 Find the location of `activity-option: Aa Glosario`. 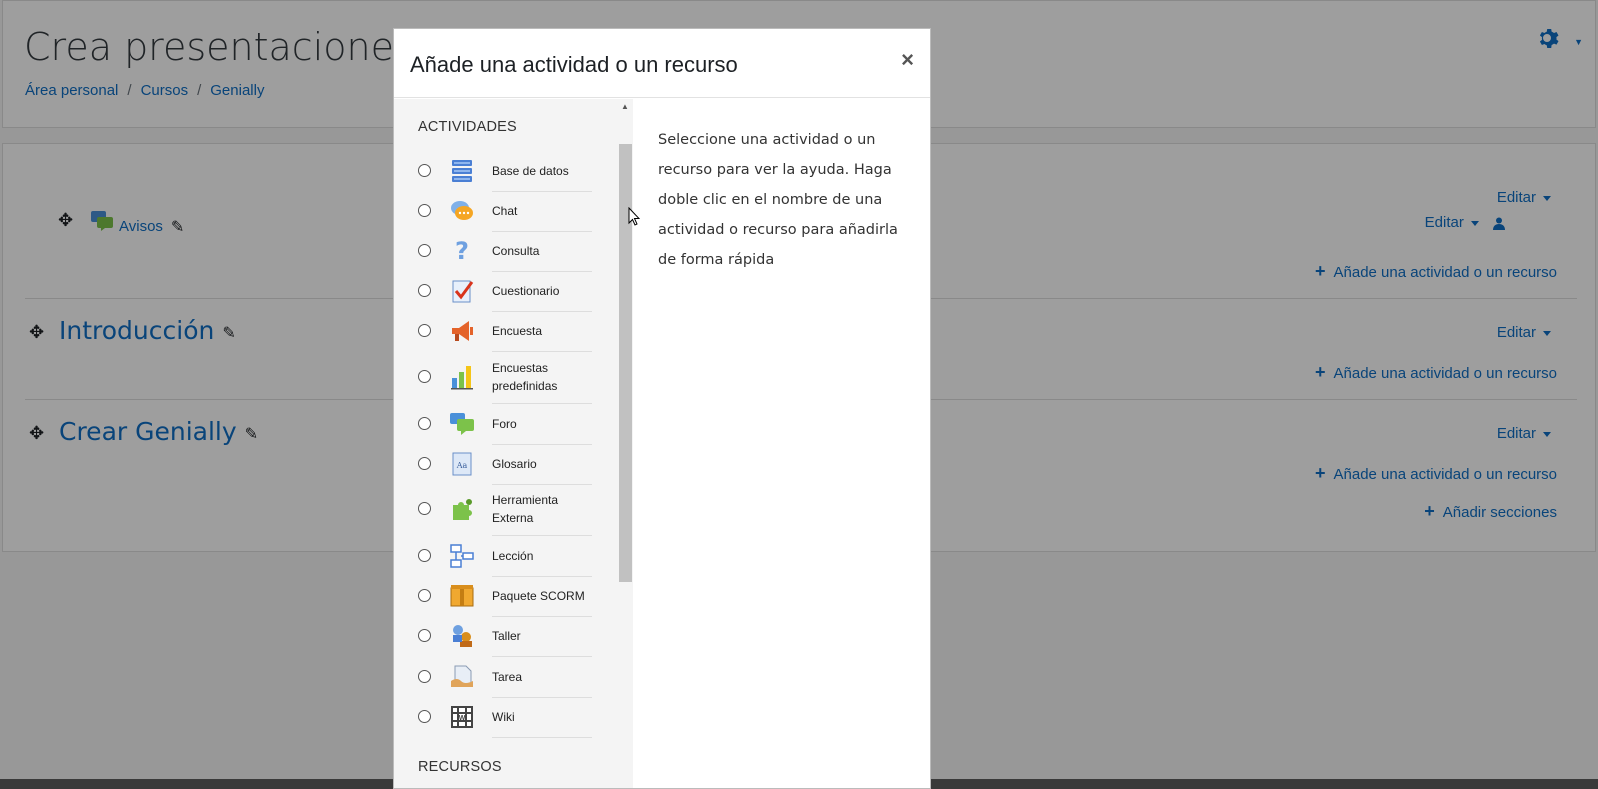

activity-option: Aa Glosario is located at coordinates (494, 464).